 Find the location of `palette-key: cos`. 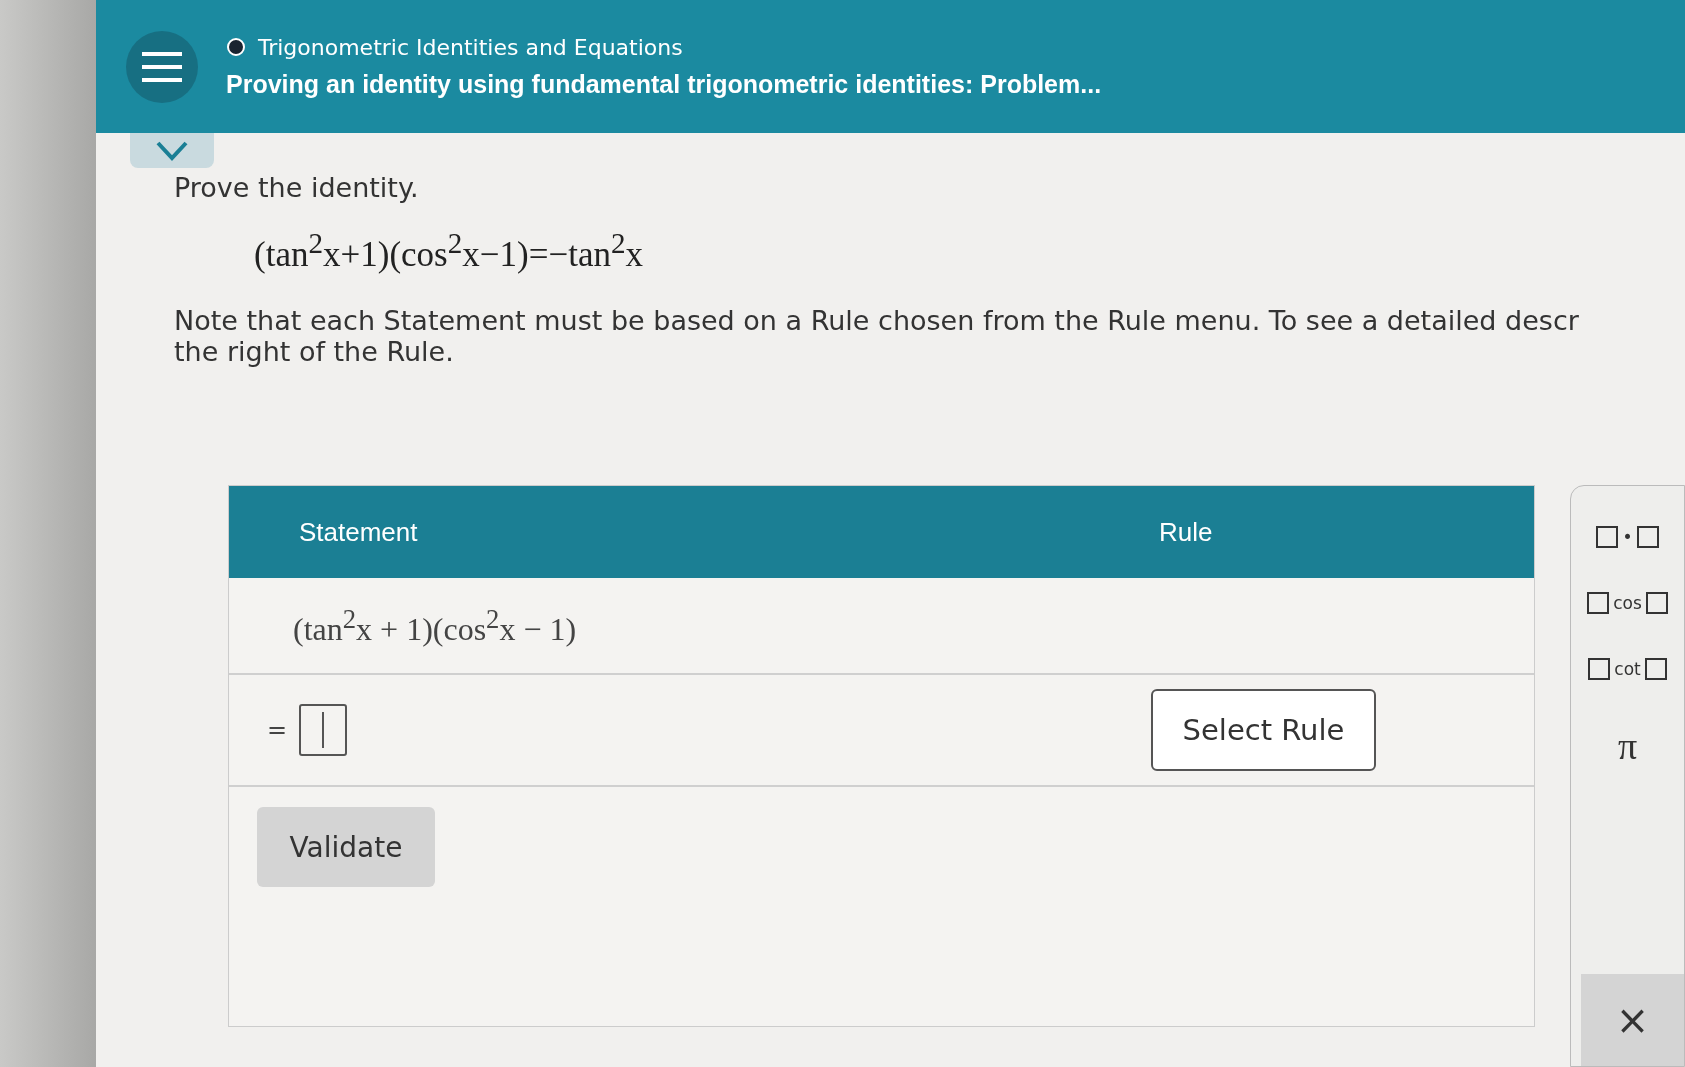

palette-key: cos is located at coordinates (1627, 603).